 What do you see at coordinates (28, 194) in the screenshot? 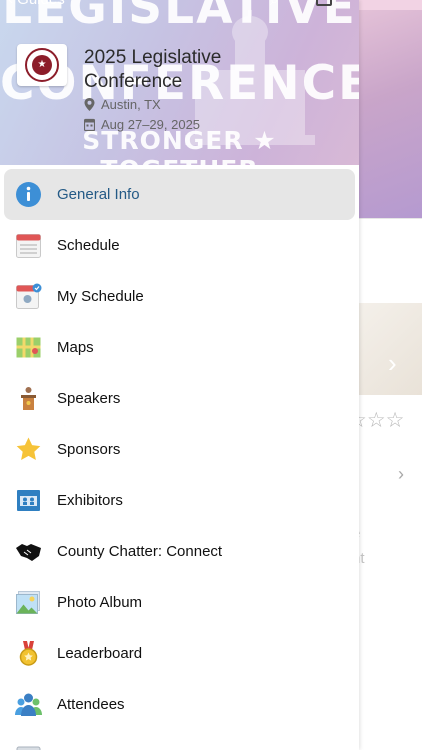
I see `info-icon` at bounding box center [28, 194].